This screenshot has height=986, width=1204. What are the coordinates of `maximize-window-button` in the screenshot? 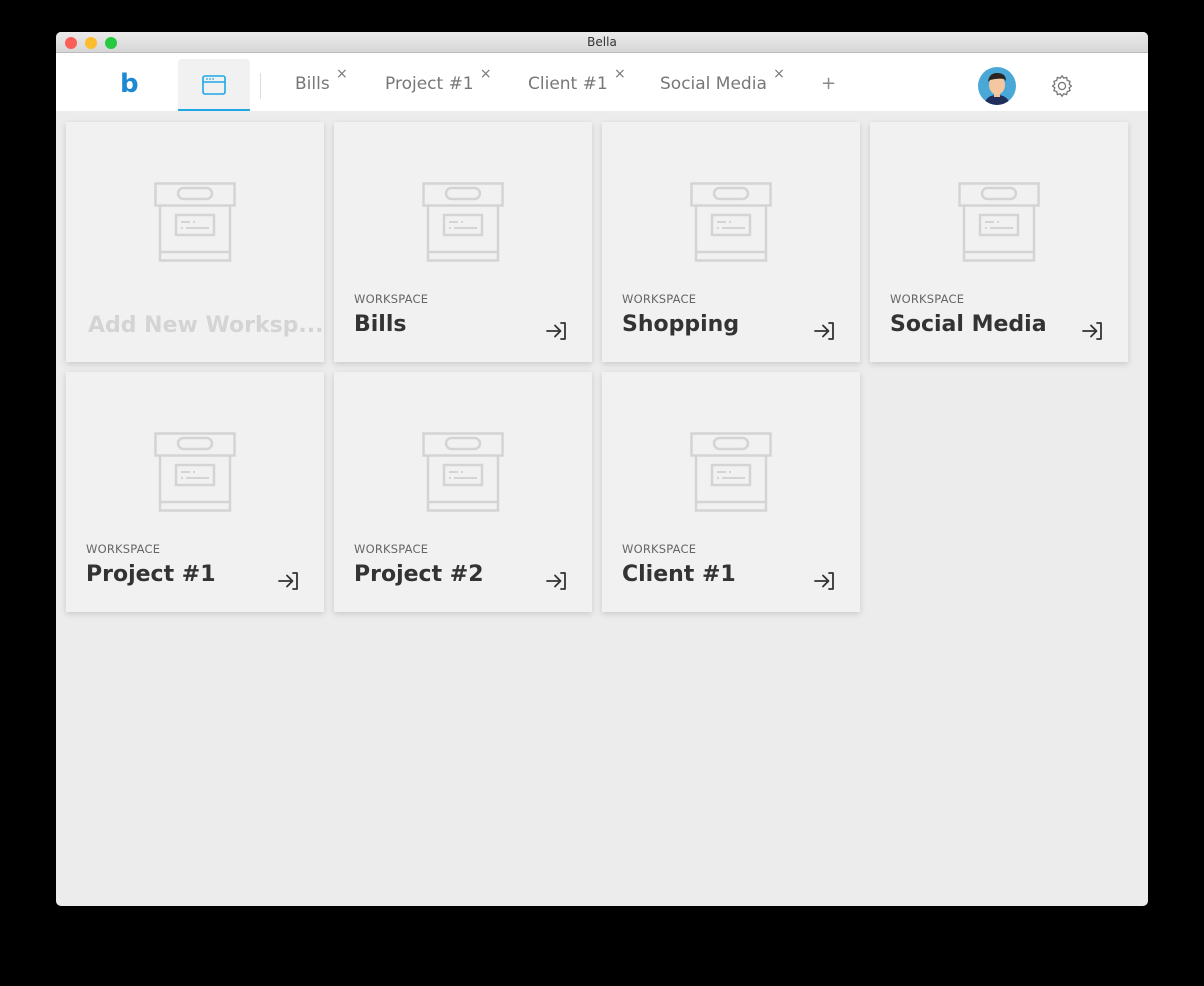 It's located at (111, 43).